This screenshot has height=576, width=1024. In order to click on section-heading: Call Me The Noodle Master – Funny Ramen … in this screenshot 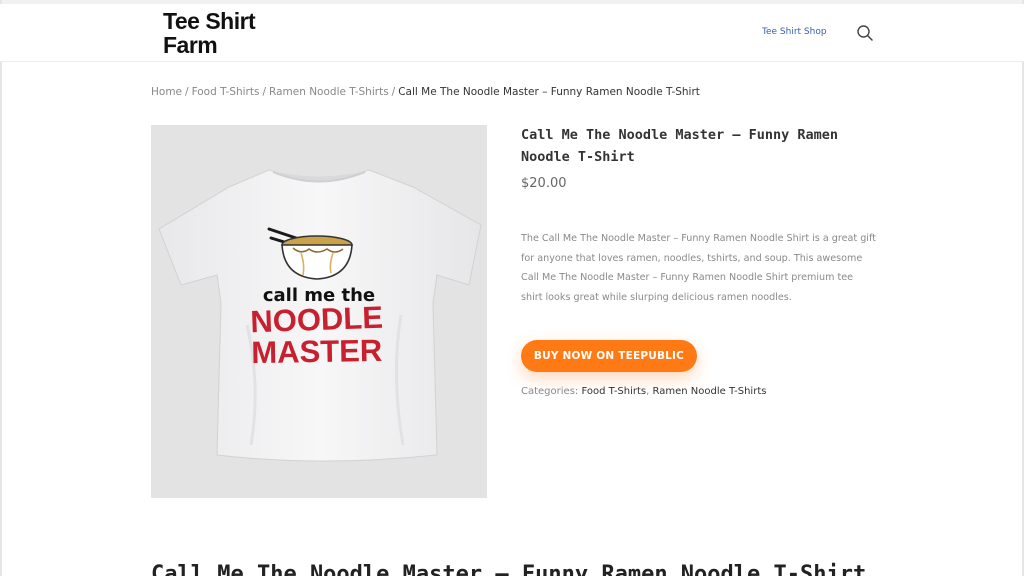, I will do `click(509, 569)`.